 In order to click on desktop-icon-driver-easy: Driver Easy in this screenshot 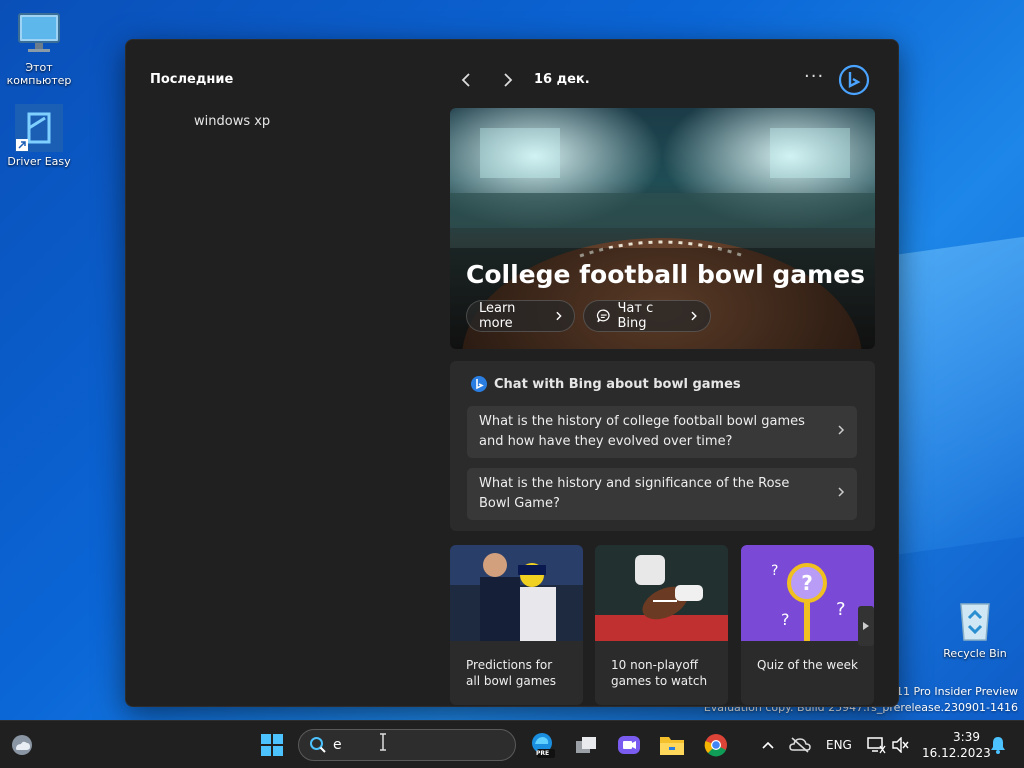, I will do `click(39, 136)`.